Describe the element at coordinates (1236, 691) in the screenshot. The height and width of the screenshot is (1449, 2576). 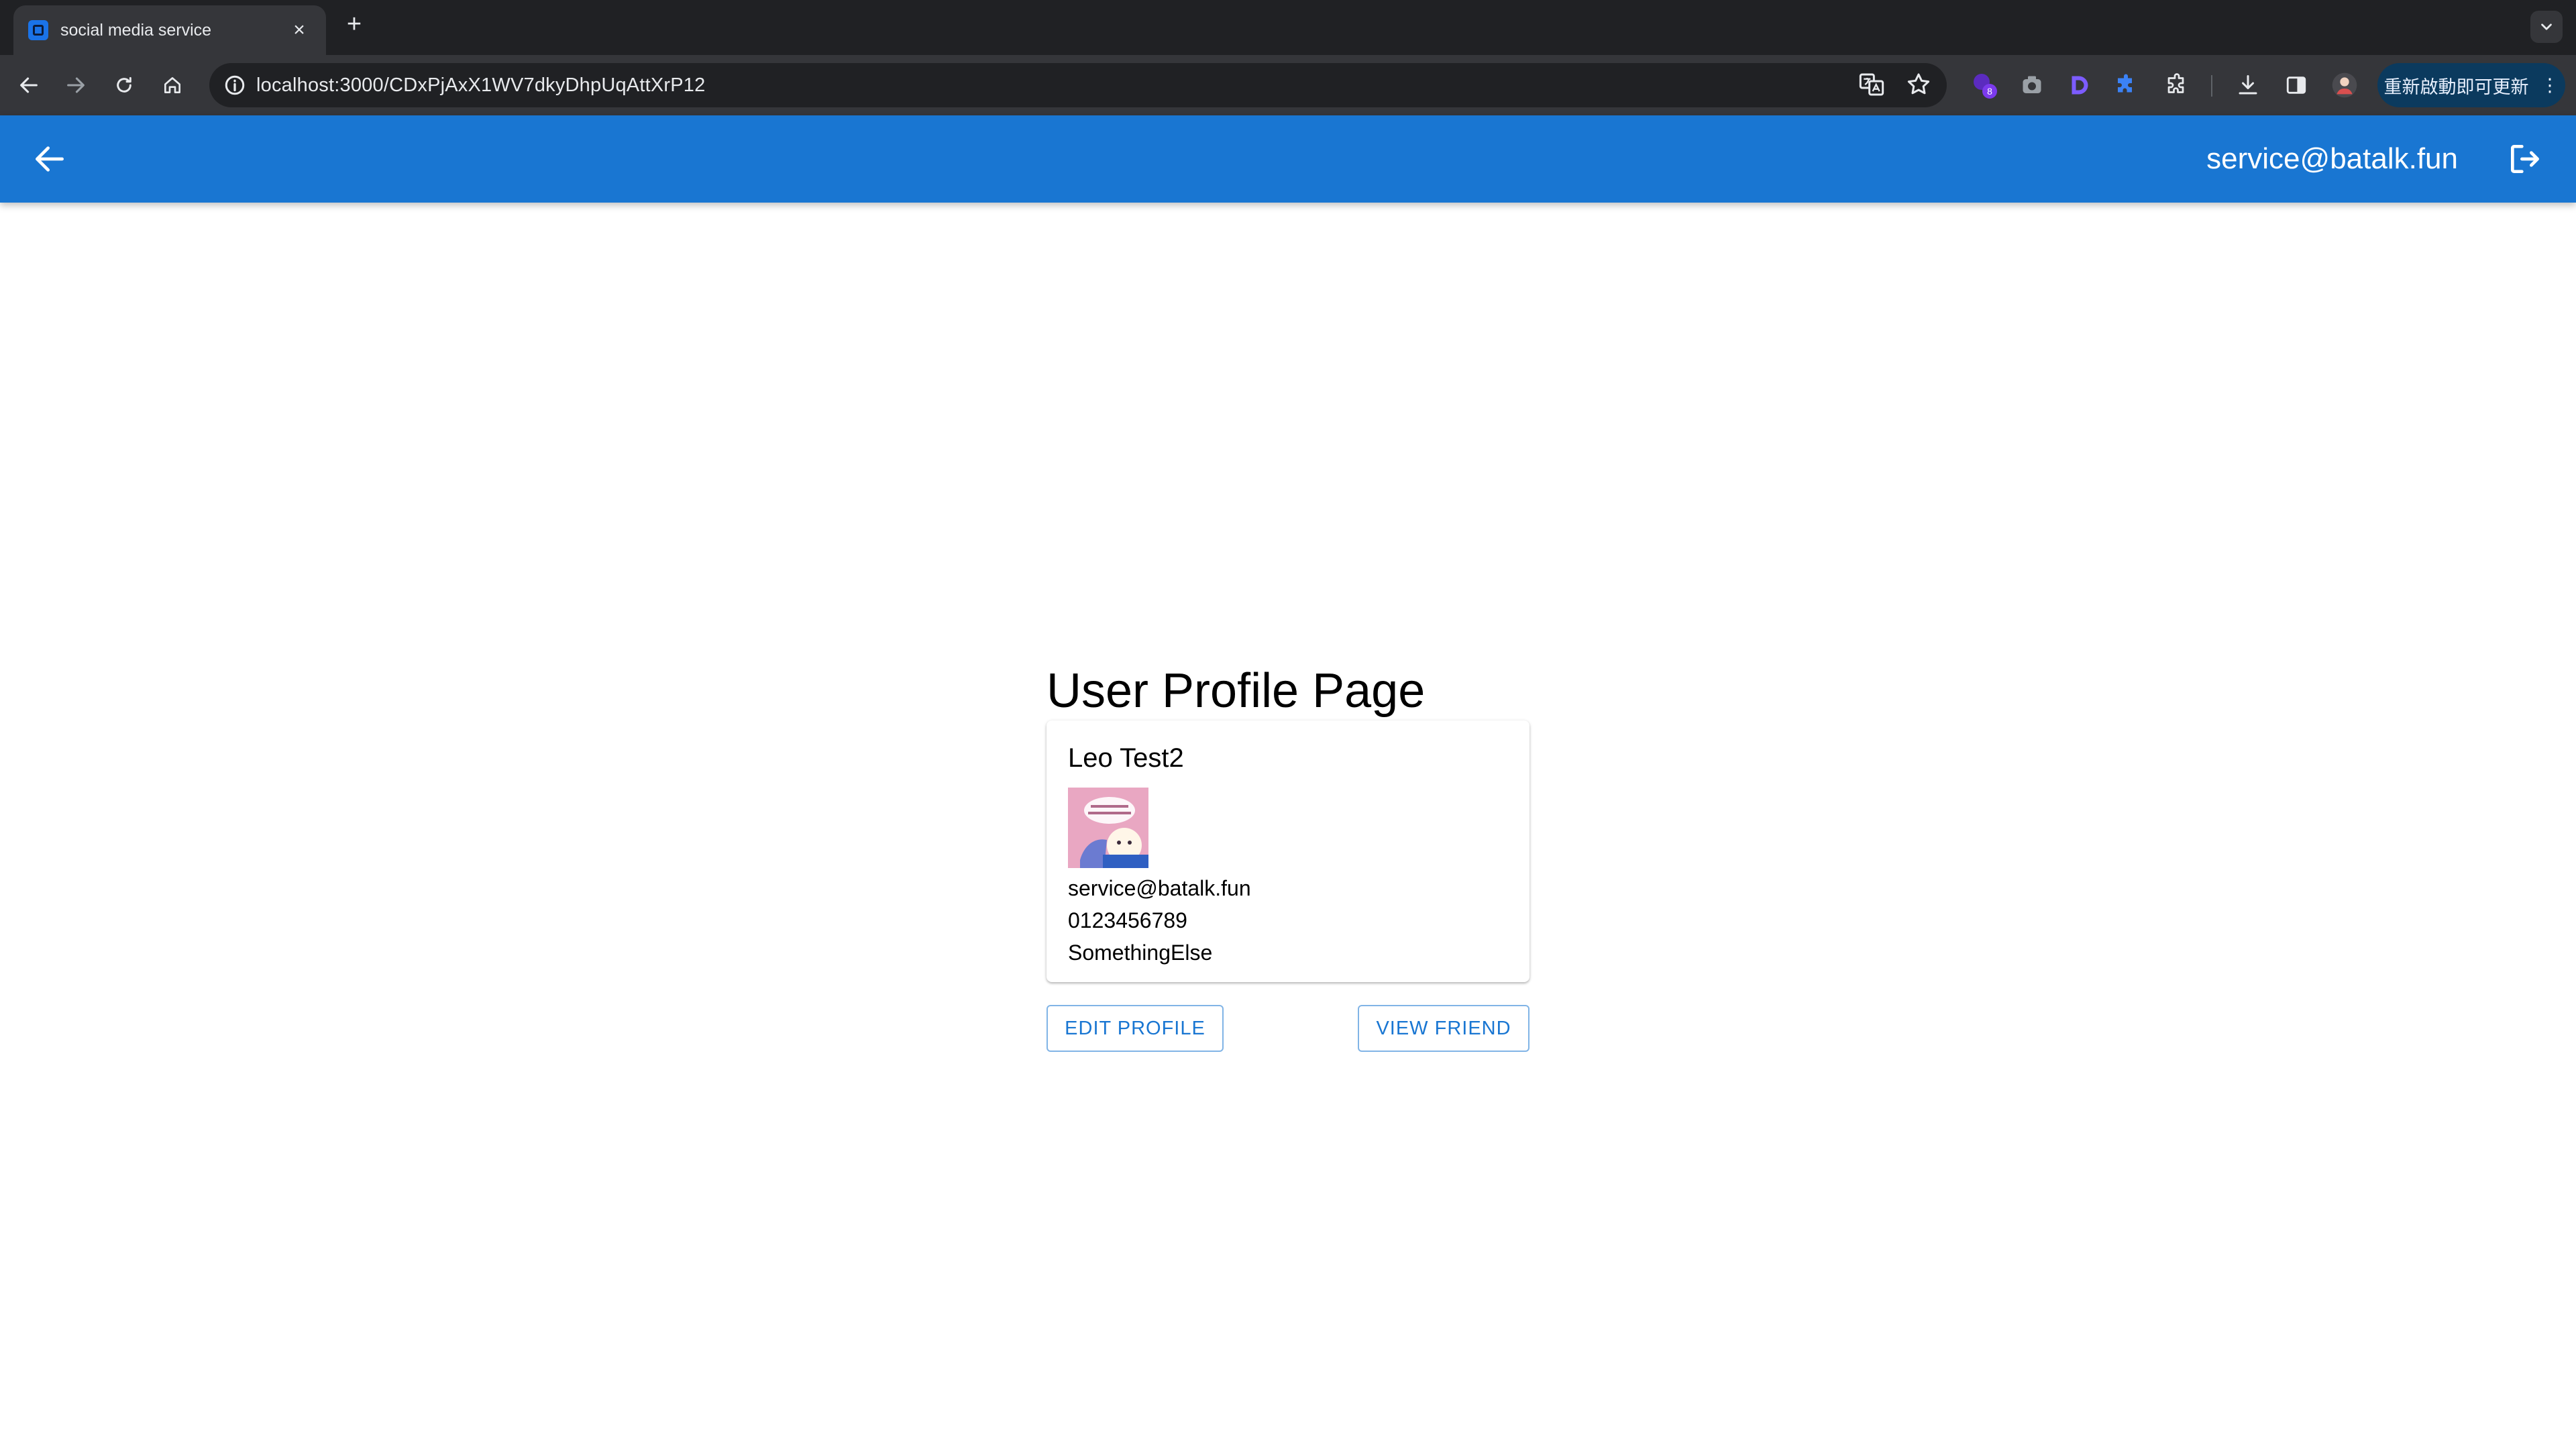
I see `page-title: User Profile Page` at that location.